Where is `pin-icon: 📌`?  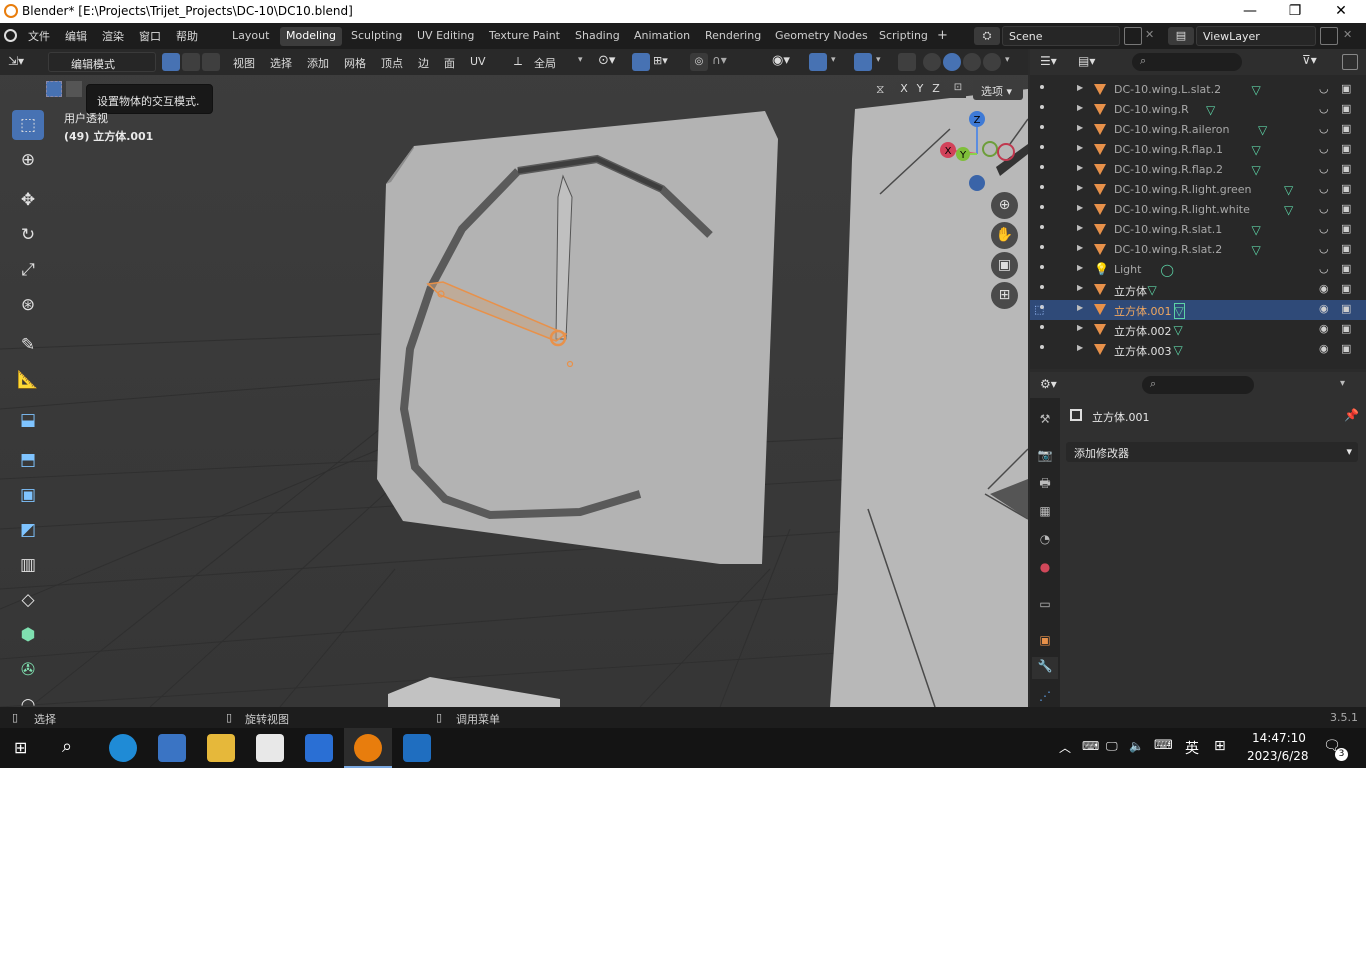
pin-icon: 📌 is located at coordinates (1351, 415).